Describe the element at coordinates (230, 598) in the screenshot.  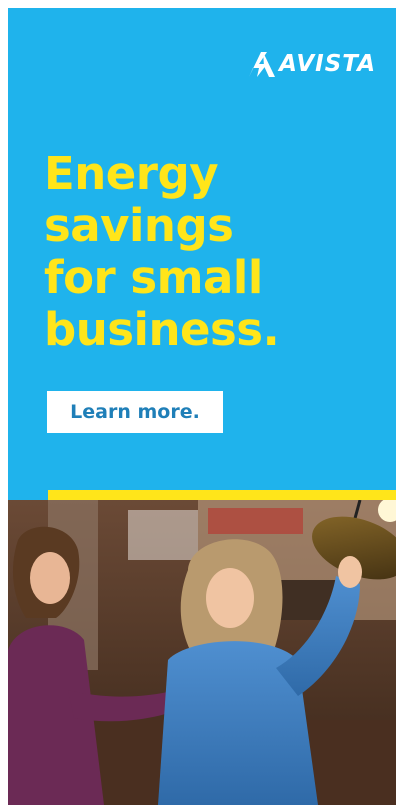
I see `woman-right-face` at that location.